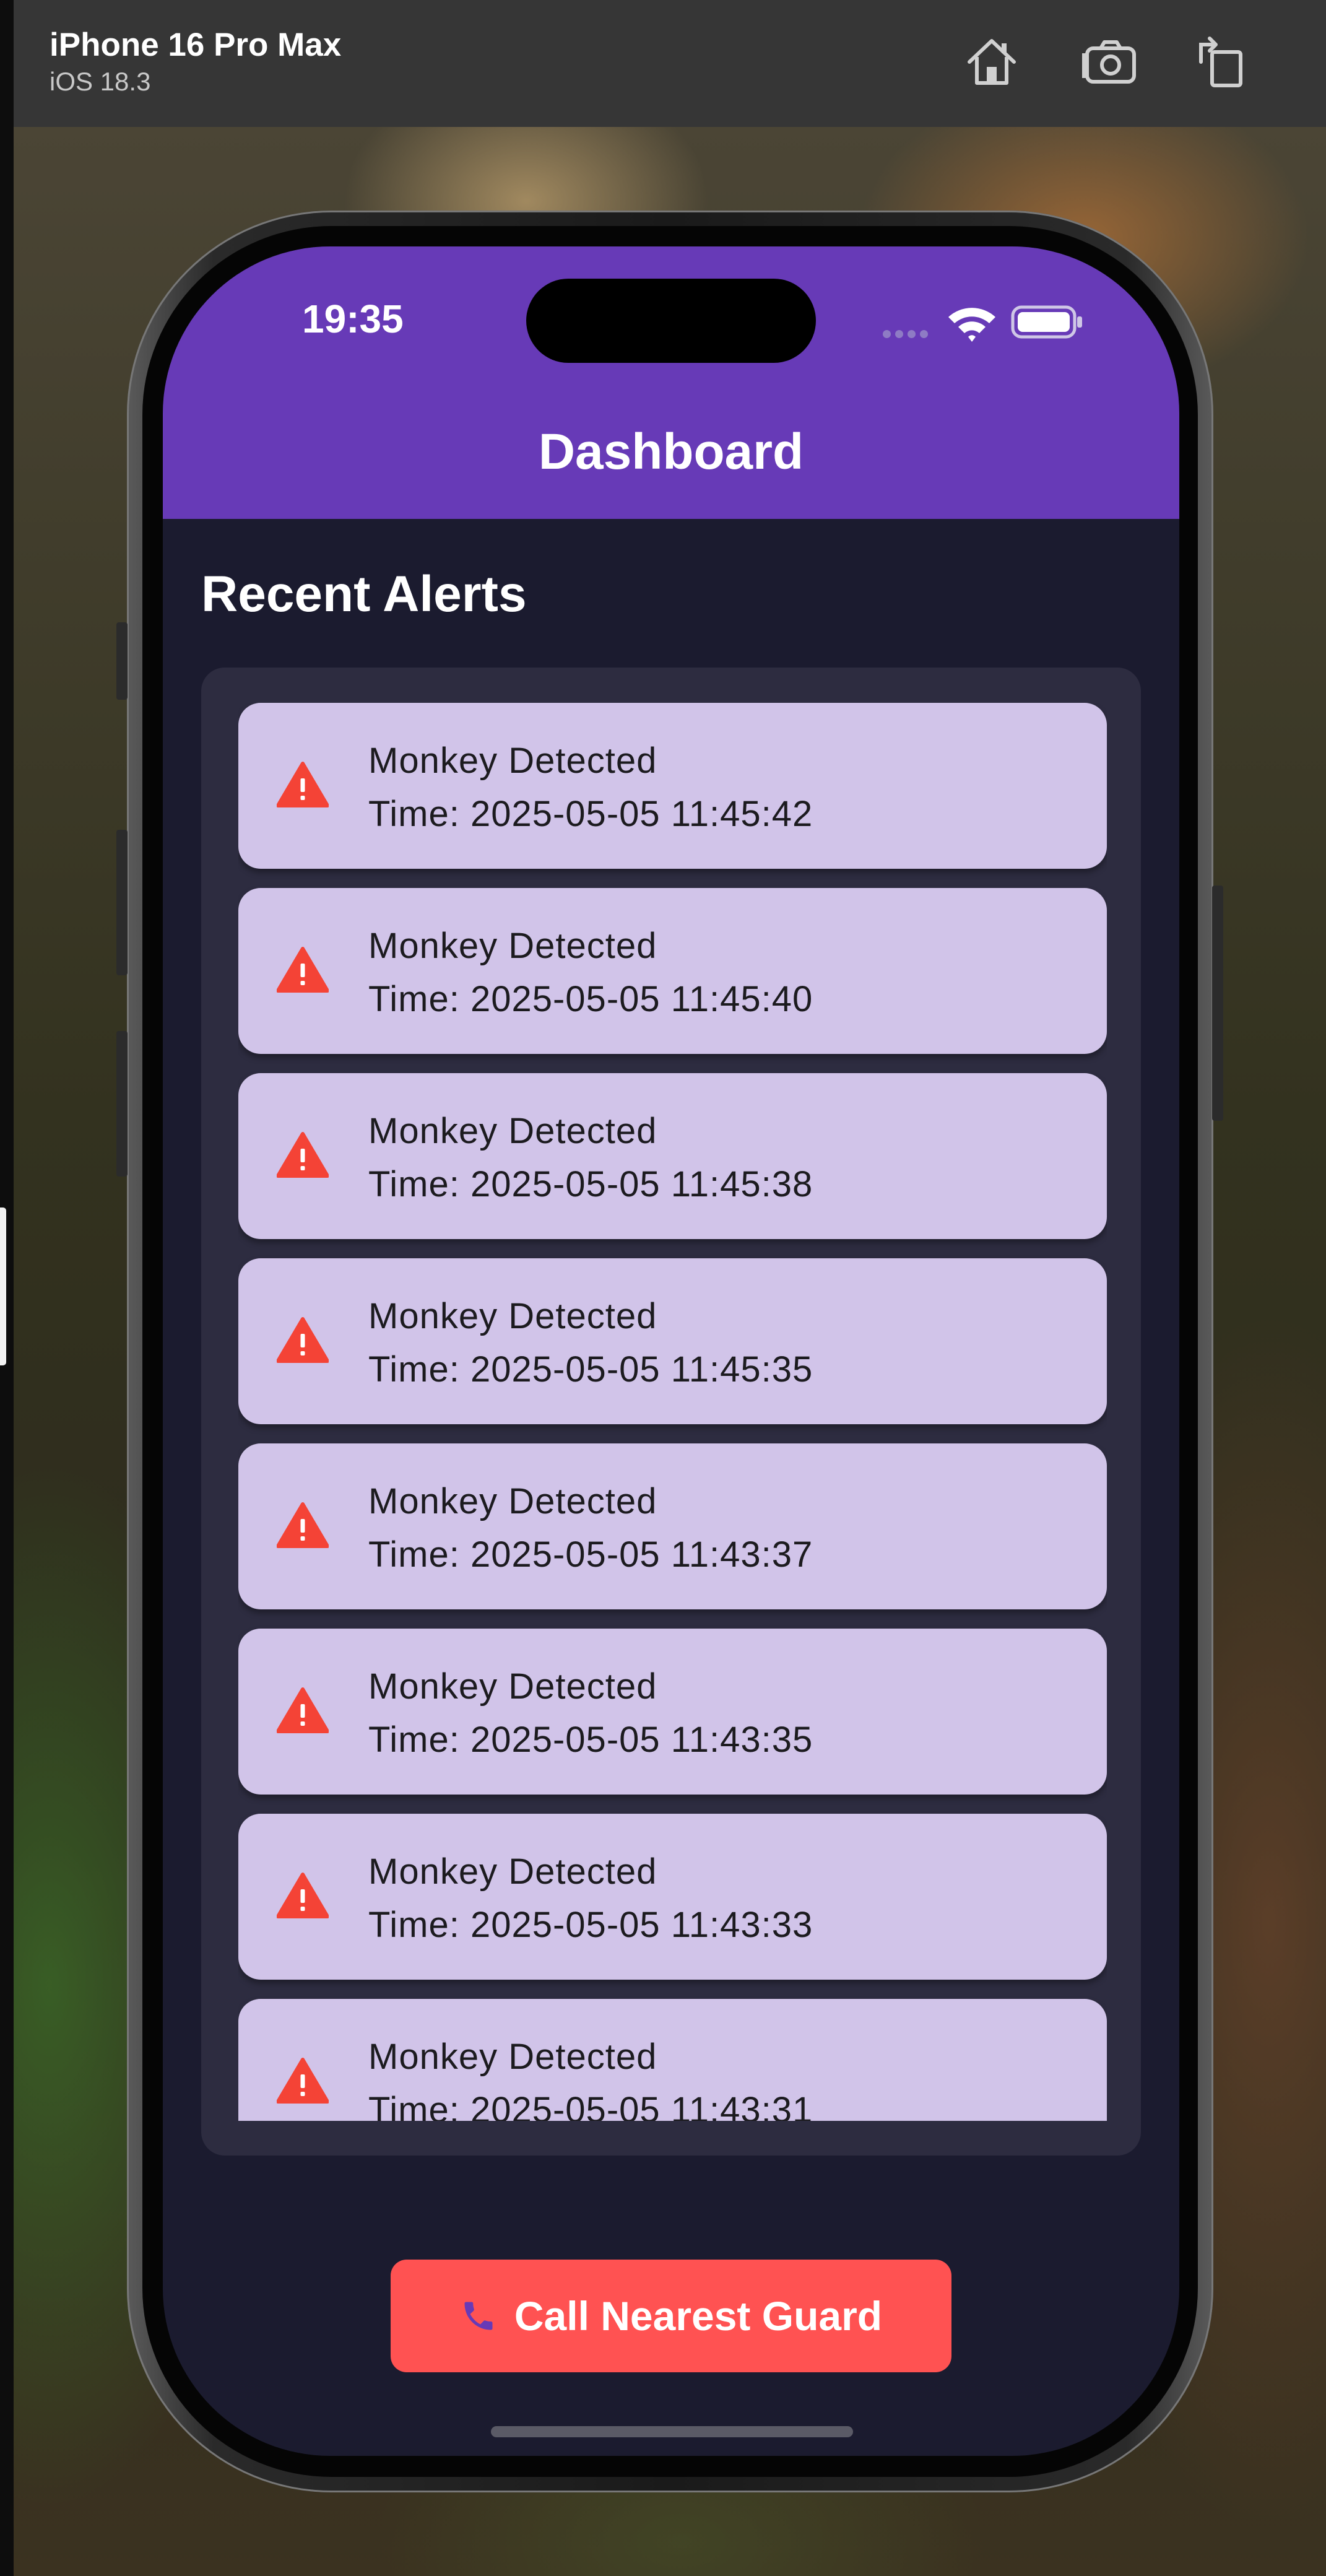 This screenshot has width=1326, height=2576. Describe the element at coordinates (122, 661) in the screenshot. I see `action-button` at that location.